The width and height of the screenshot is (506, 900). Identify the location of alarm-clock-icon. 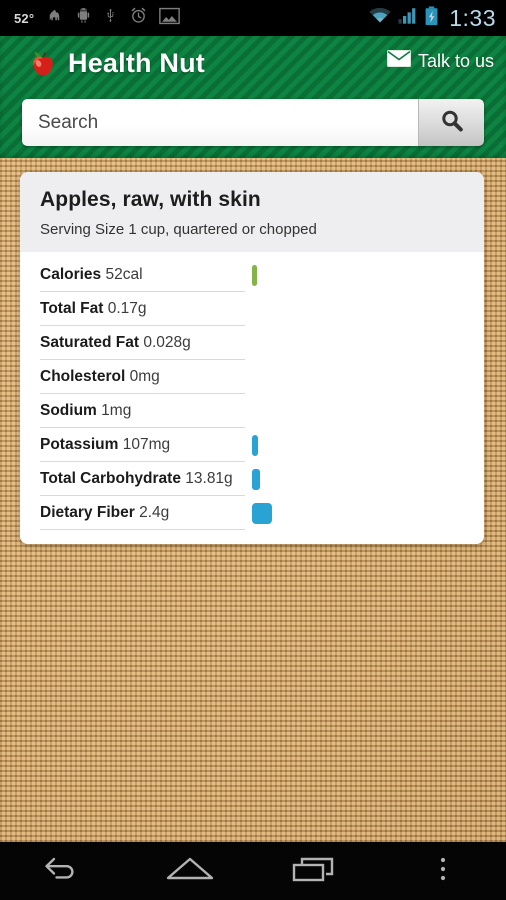
(138, 18).